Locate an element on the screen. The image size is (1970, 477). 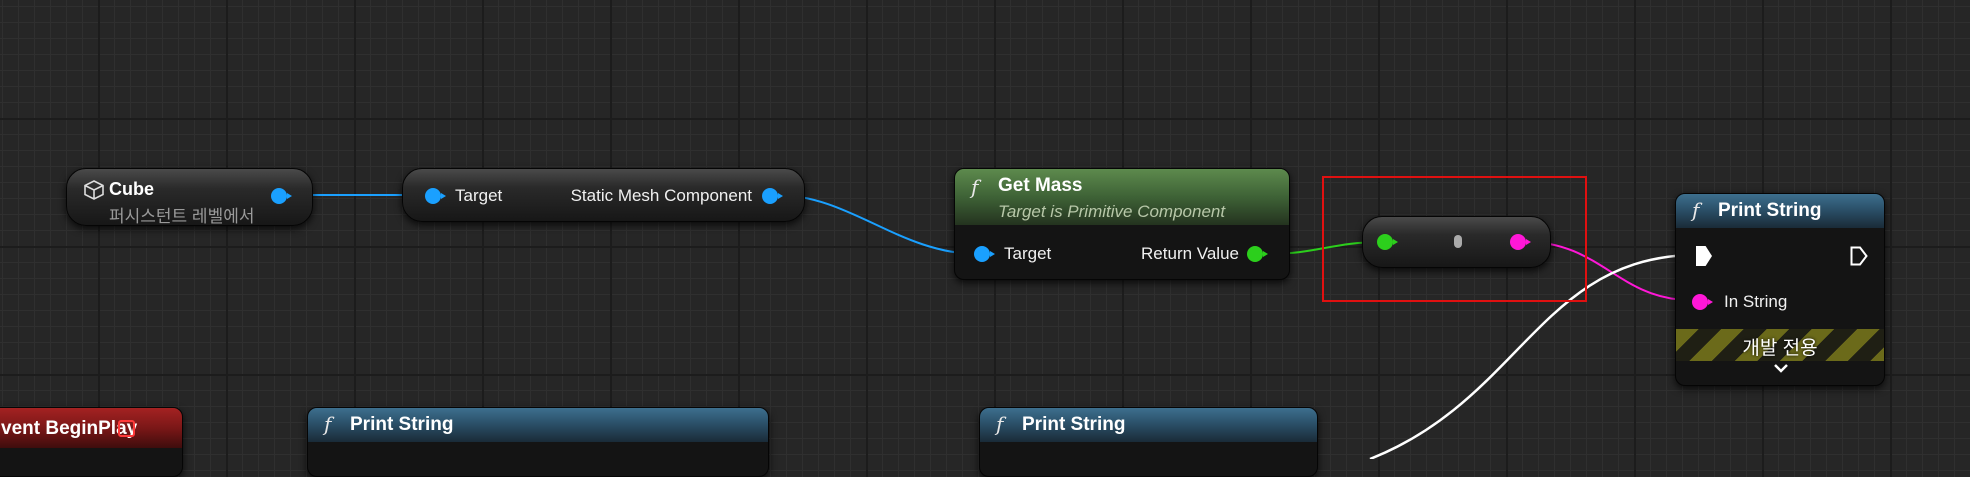
print-string-title: Print String is located at coordinates (1770, 210).